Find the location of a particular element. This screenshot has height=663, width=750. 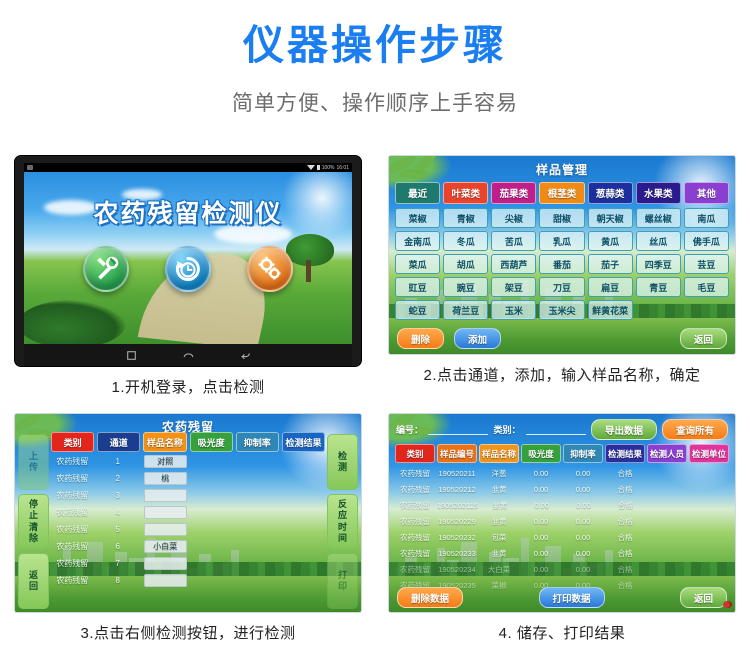

sample-name-input: 小白菜 is located at coordinates (165, 546).